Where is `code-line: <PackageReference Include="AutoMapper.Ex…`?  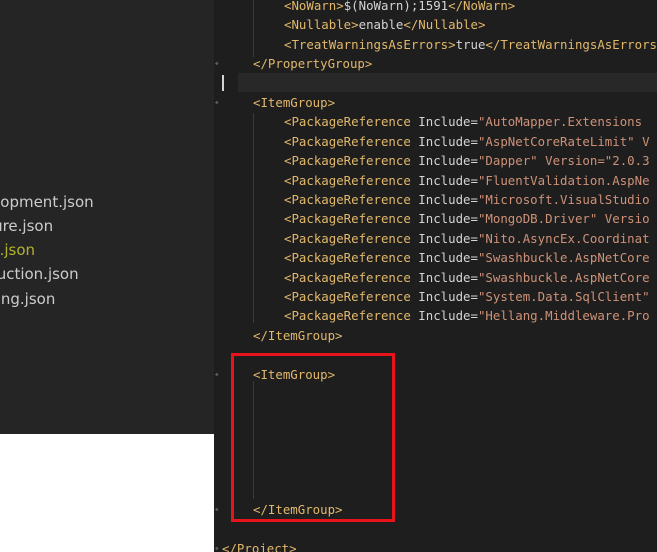
code-line: <PackageReference Include="AutoMapper.Ex… is located at coordinates (463, 121).